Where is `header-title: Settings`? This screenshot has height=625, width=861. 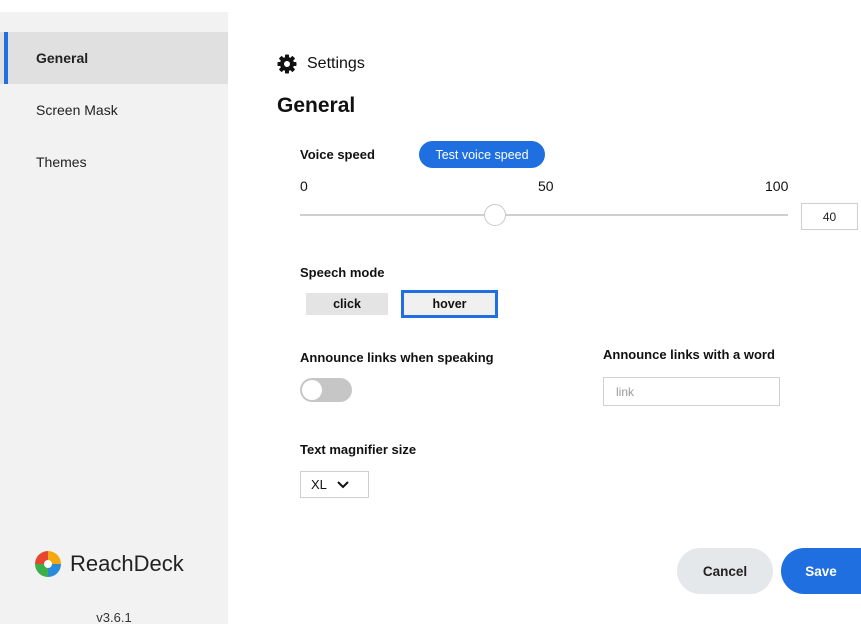
header-title: Settings is located at coordinates (336, 63).